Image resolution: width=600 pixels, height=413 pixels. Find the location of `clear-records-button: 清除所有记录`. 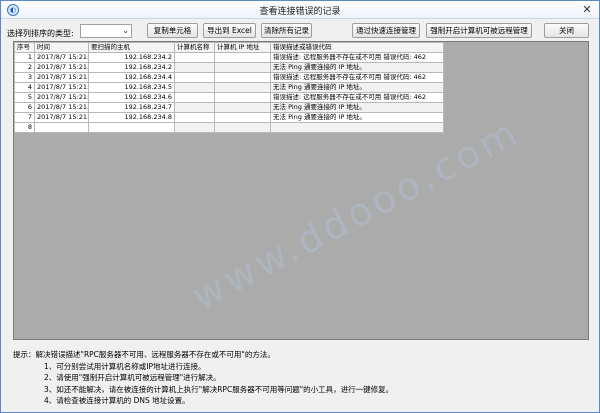

clear-records-button: 清除所有记录 is located at coordinates (286, 30).